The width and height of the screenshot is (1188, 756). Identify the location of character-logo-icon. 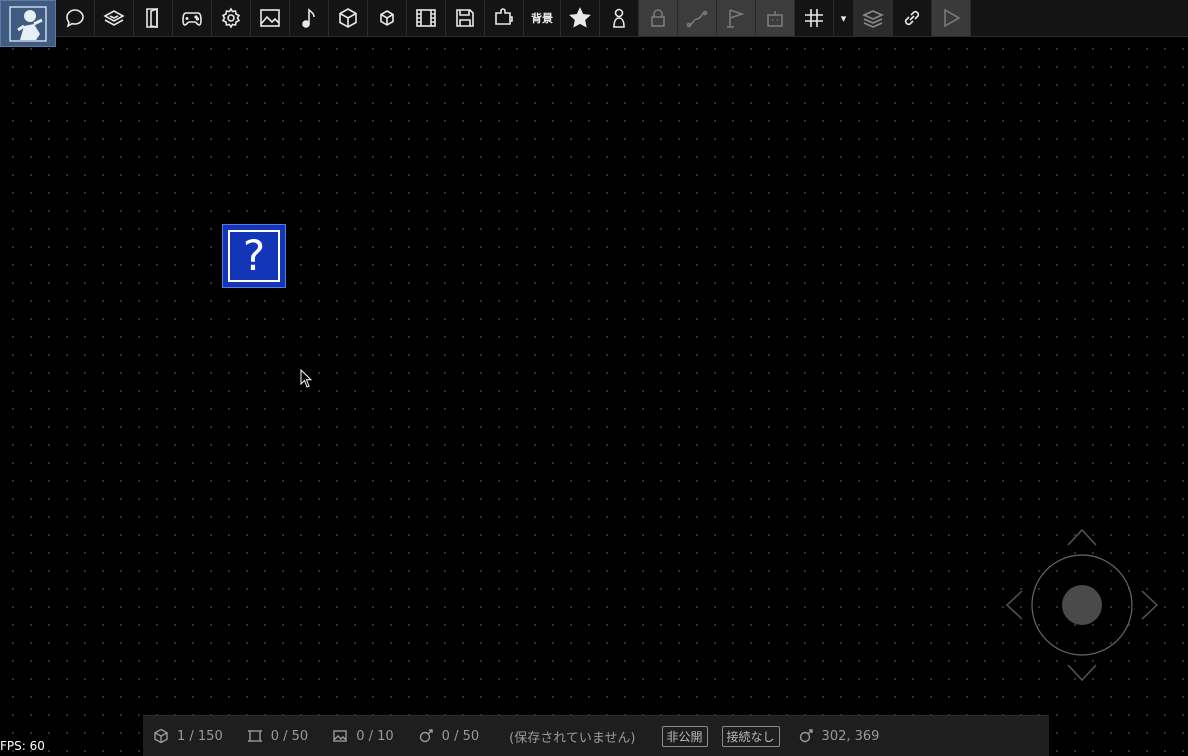
(28, 23).